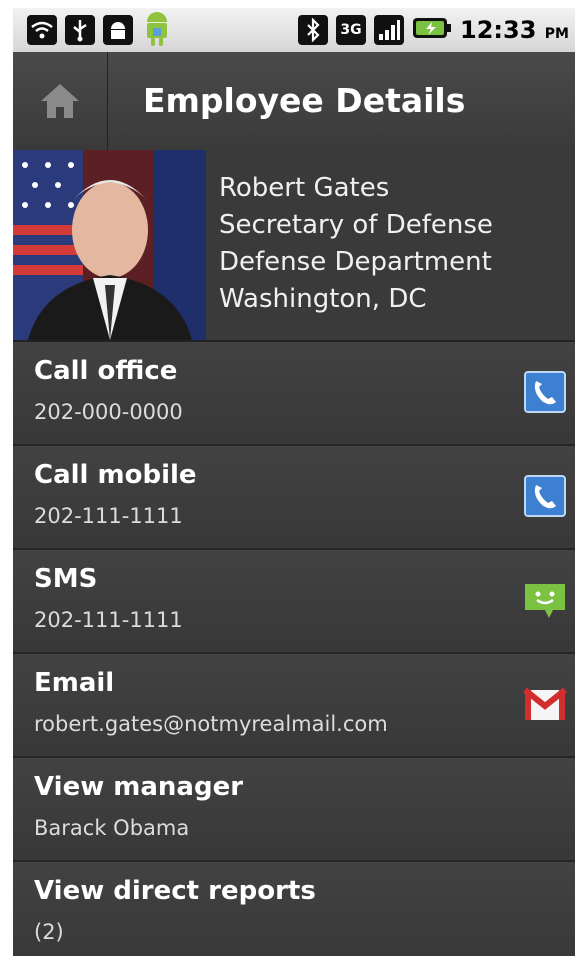 This screenshot has width=575, height=963. I want to click on row-label: View manager, so click(139, 787).